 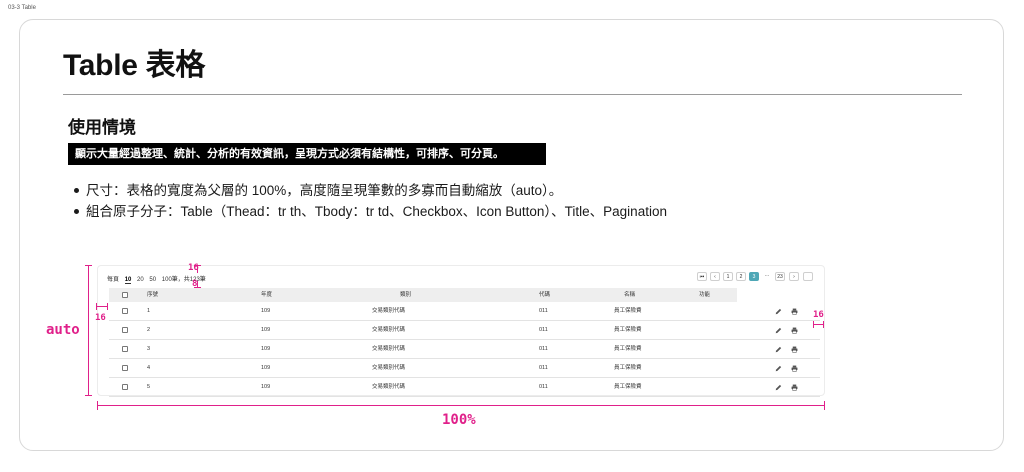 What do you see at coordinates (197, 287) in the screenshot?
I see `annotation-inner-gap-cap` at bounding box center [197, 287].